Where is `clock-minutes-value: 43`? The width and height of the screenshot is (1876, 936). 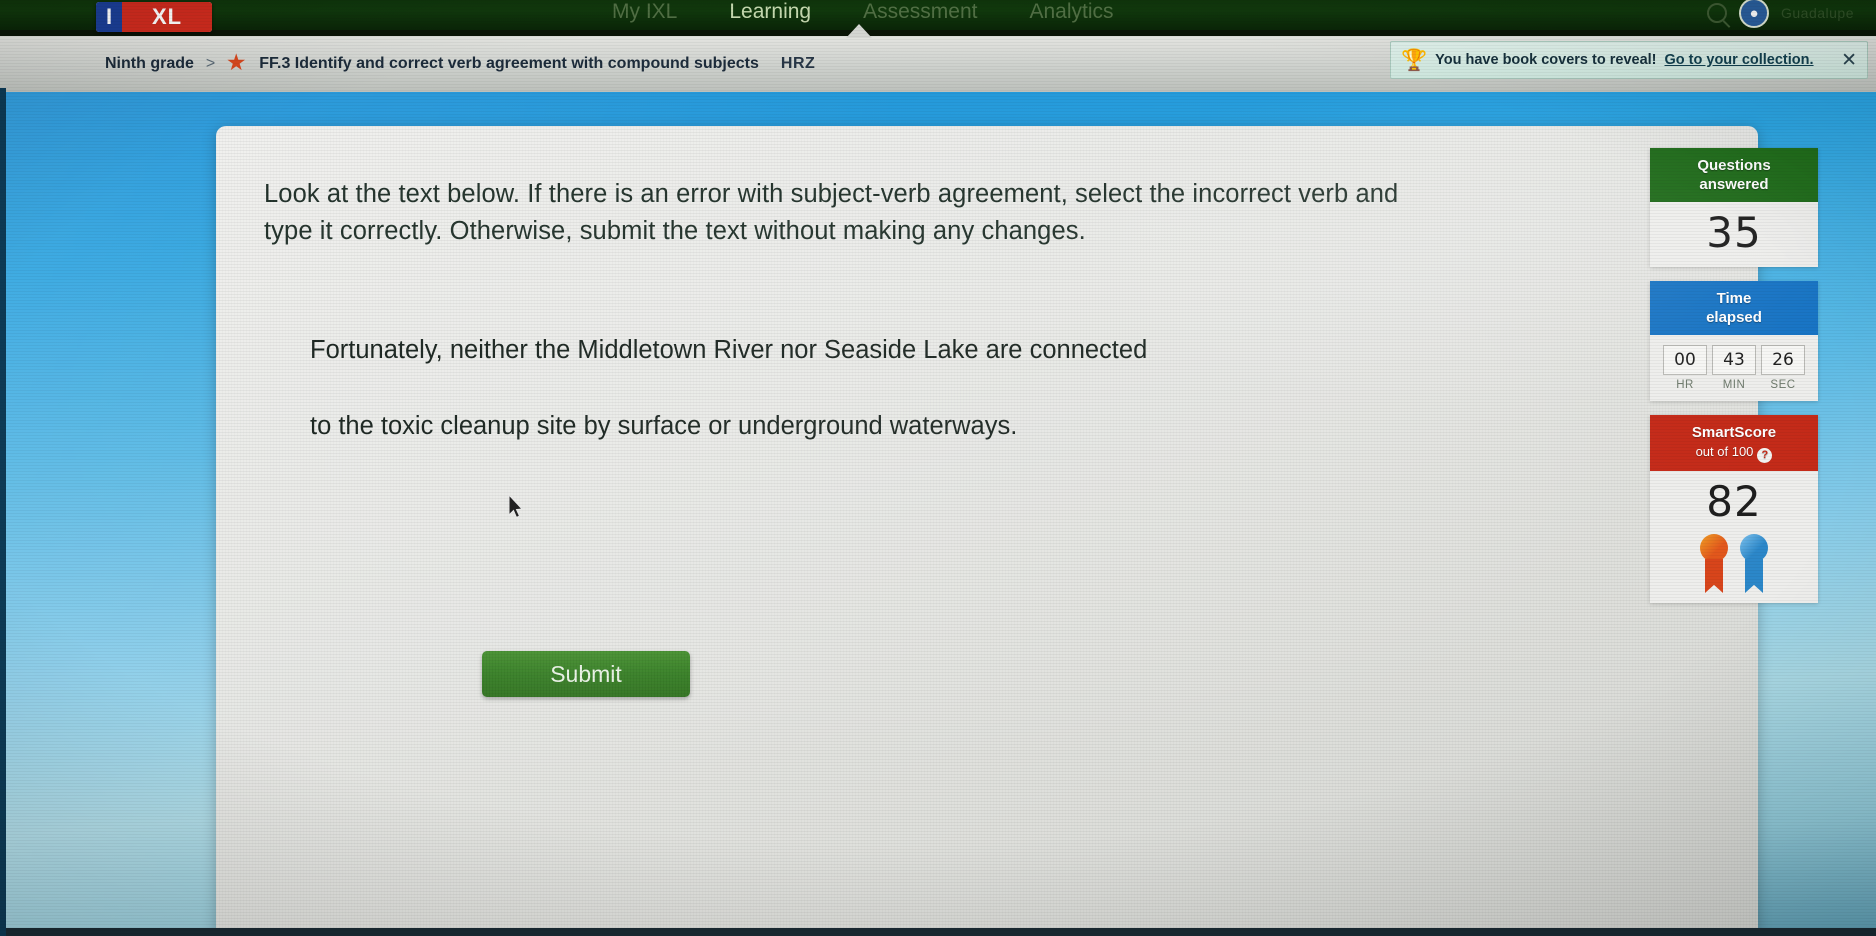
clock-minutes-value: 43 is located at coordinates (1734, 360).